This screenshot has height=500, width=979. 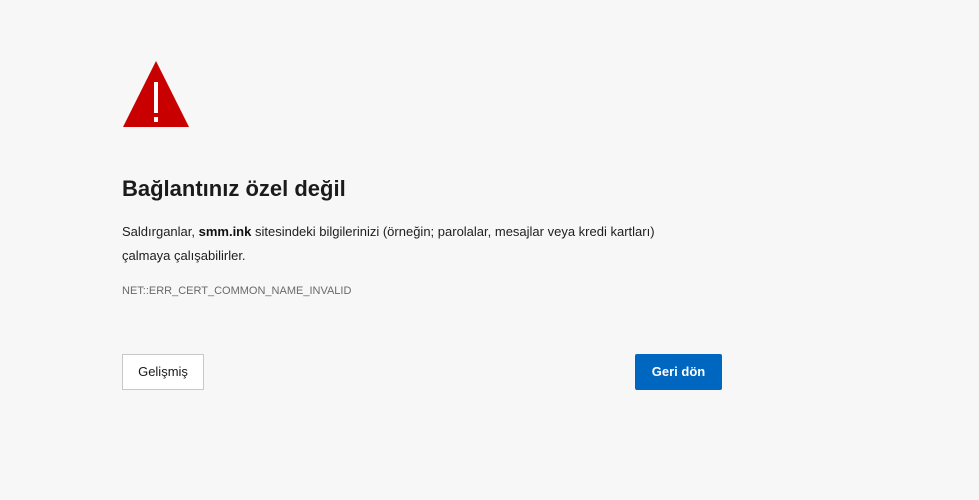 What do you see at coordinates (225, 231) in the screenshot?
I see `site-domain: smm.ink` at bounding box center [225, 231].